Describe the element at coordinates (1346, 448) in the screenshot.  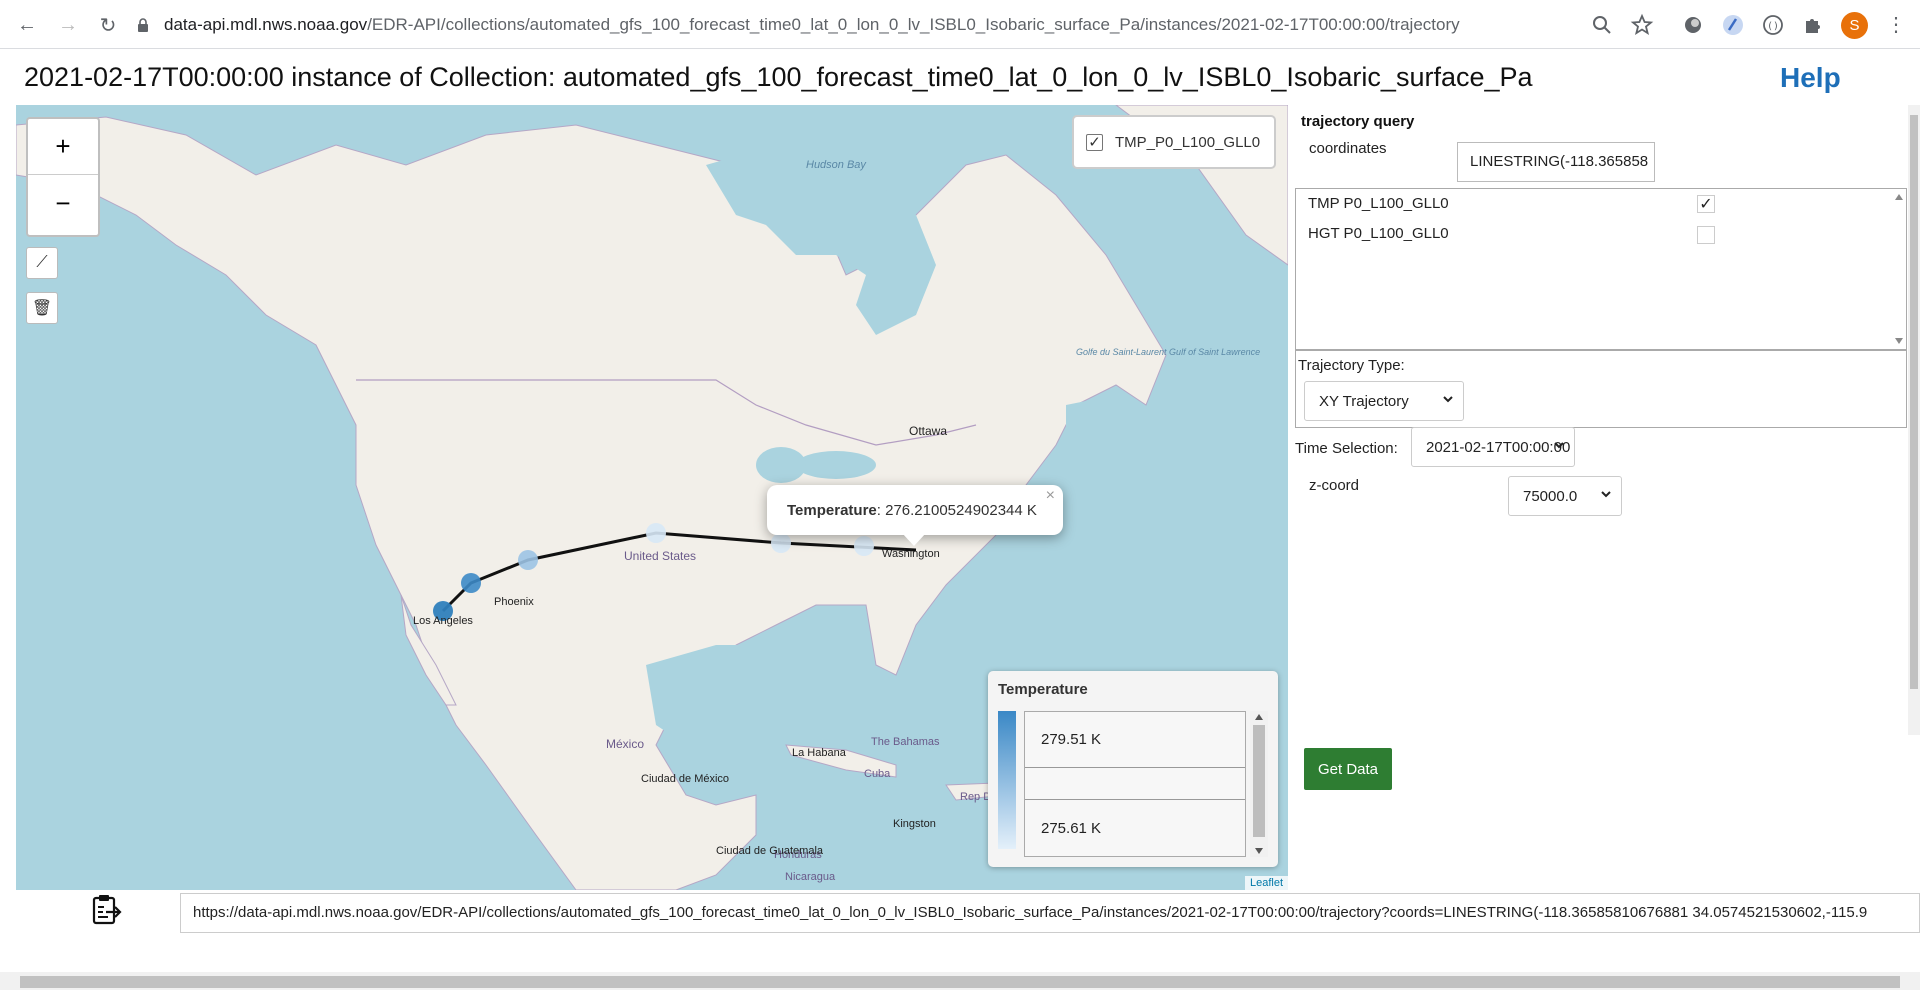
I see `time-selection-label: Time Selection:` at that location.